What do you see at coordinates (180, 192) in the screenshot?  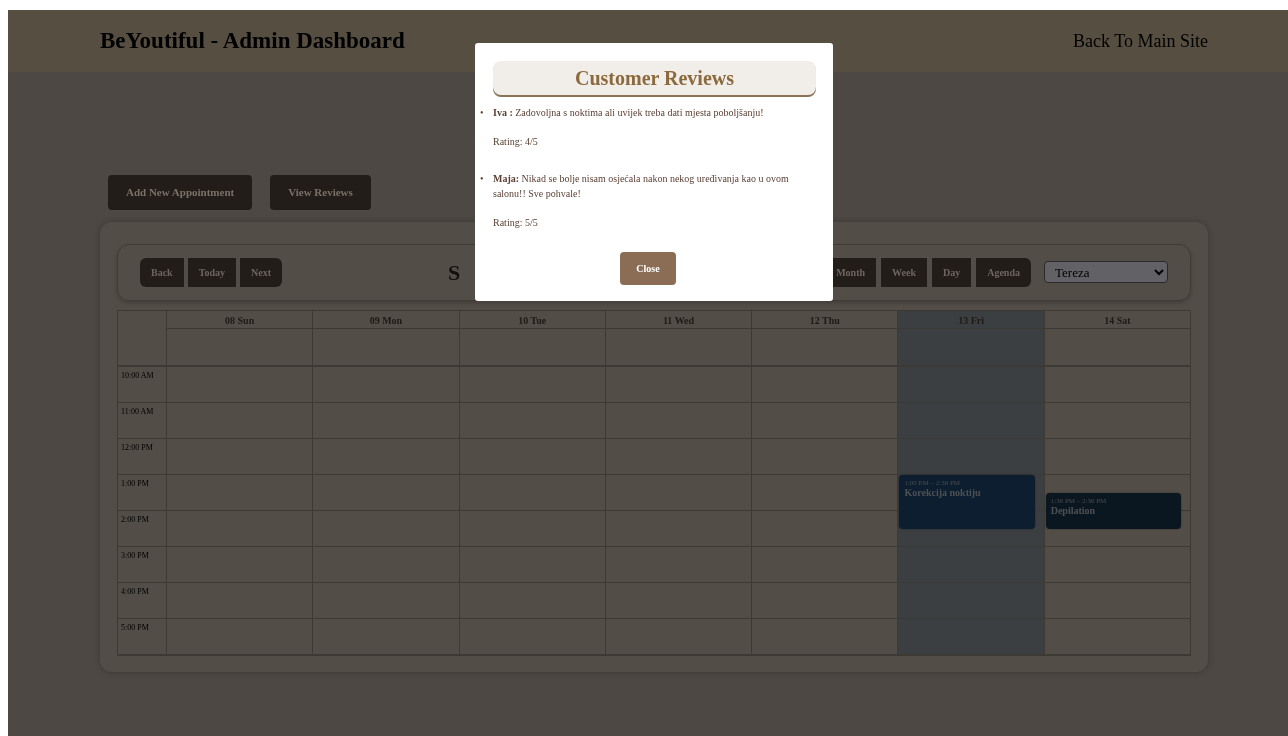 I see `action-button: Add New Appointment` at bounding box center [180, 192].